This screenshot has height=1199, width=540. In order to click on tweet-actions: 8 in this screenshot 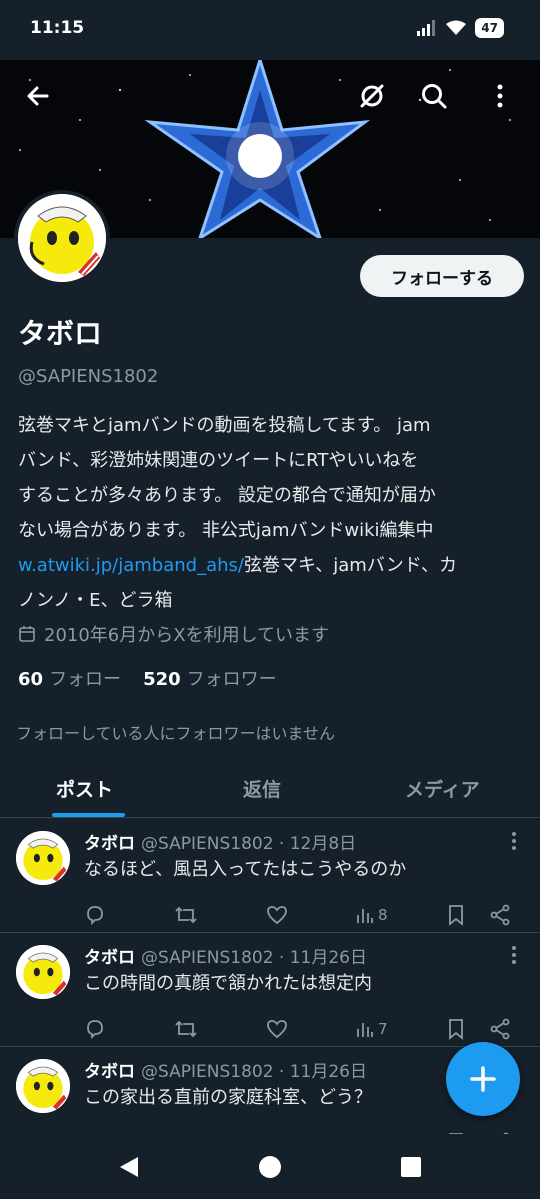, I will do `click(304, 916)`.